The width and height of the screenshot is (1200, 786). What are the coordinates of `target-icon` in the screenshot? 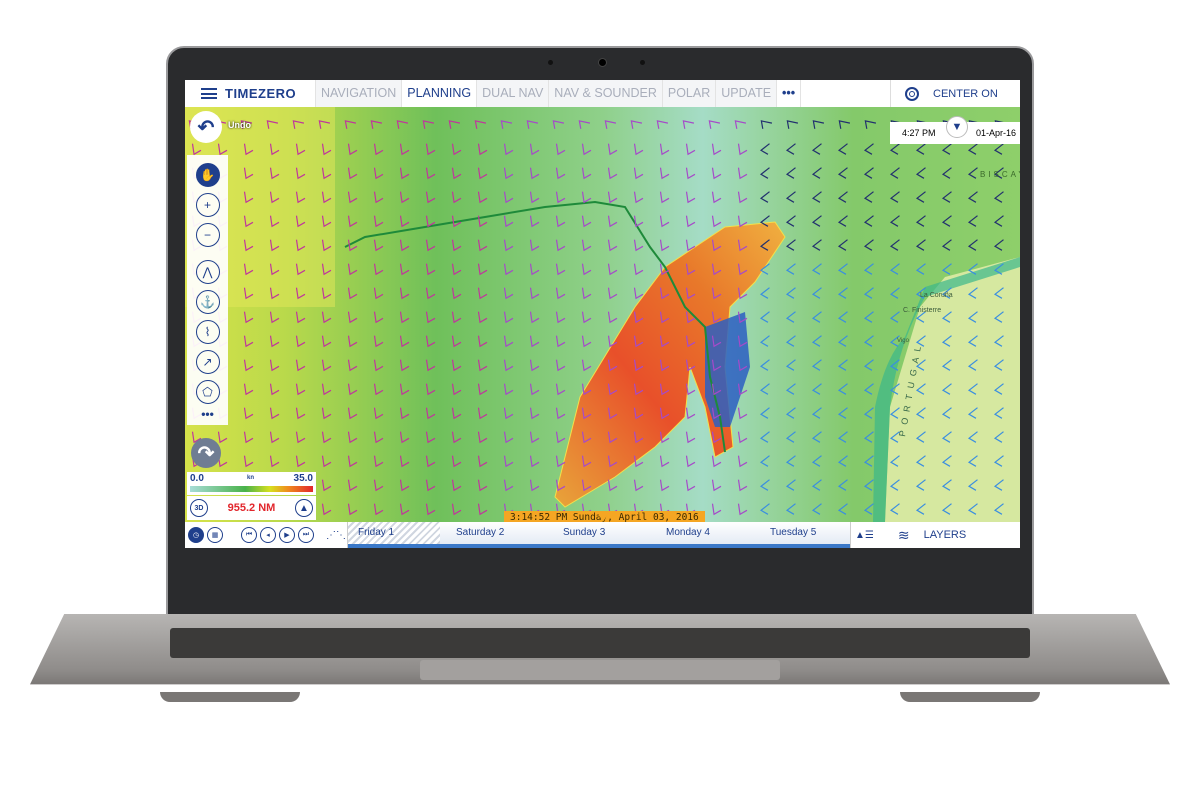 It's located at (912, 93).